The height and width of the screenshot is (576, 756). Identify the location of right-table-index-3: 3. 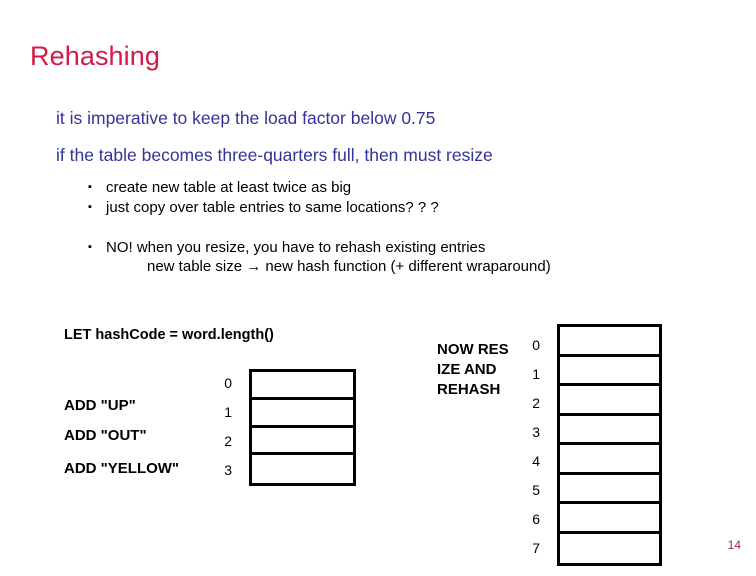
(536, 432).